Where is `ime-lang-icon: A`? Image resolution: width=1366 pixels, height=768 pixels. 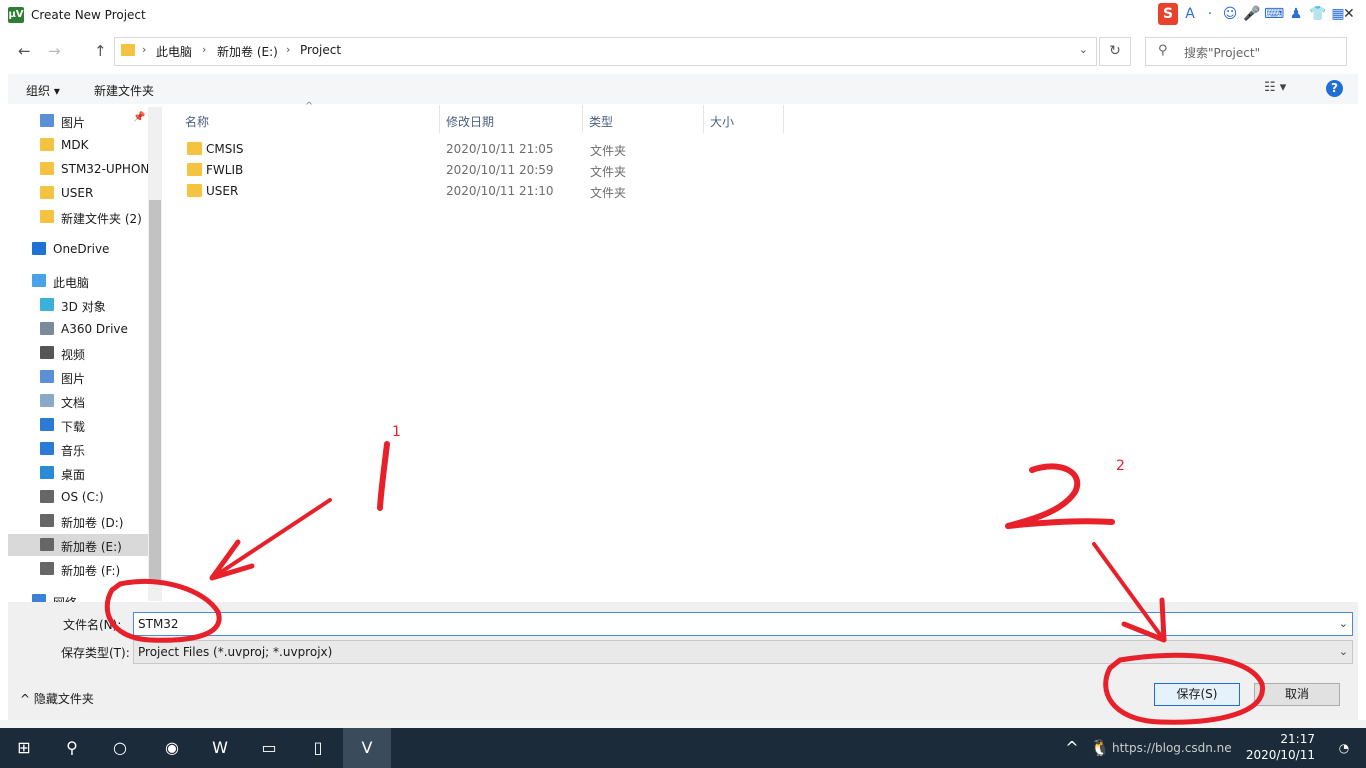 ime-lang-icon: A is located at coordinates (1190, 14).